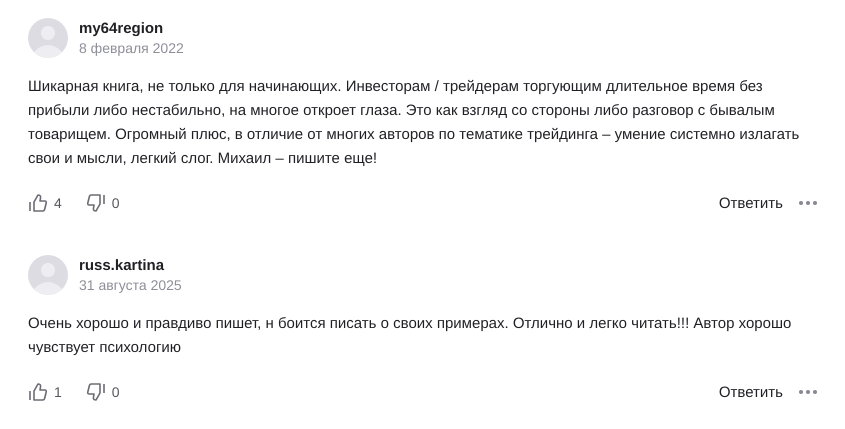  What do you see at coordinates (131, 48) in the screenshot?
I see `comment-date: 8 февраля 2022` at bounding box center [131, 48].